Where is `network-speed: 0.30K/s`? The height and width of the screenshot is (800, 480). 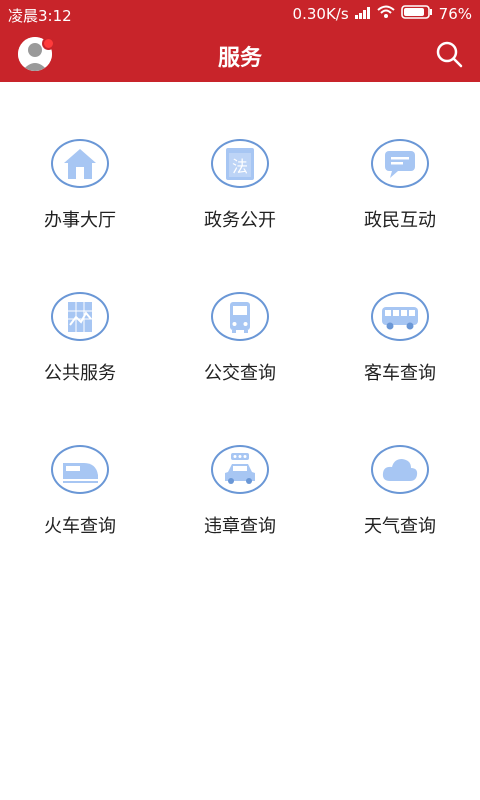 network-speed: 0.30K/s is located at coordinates (320, 14).